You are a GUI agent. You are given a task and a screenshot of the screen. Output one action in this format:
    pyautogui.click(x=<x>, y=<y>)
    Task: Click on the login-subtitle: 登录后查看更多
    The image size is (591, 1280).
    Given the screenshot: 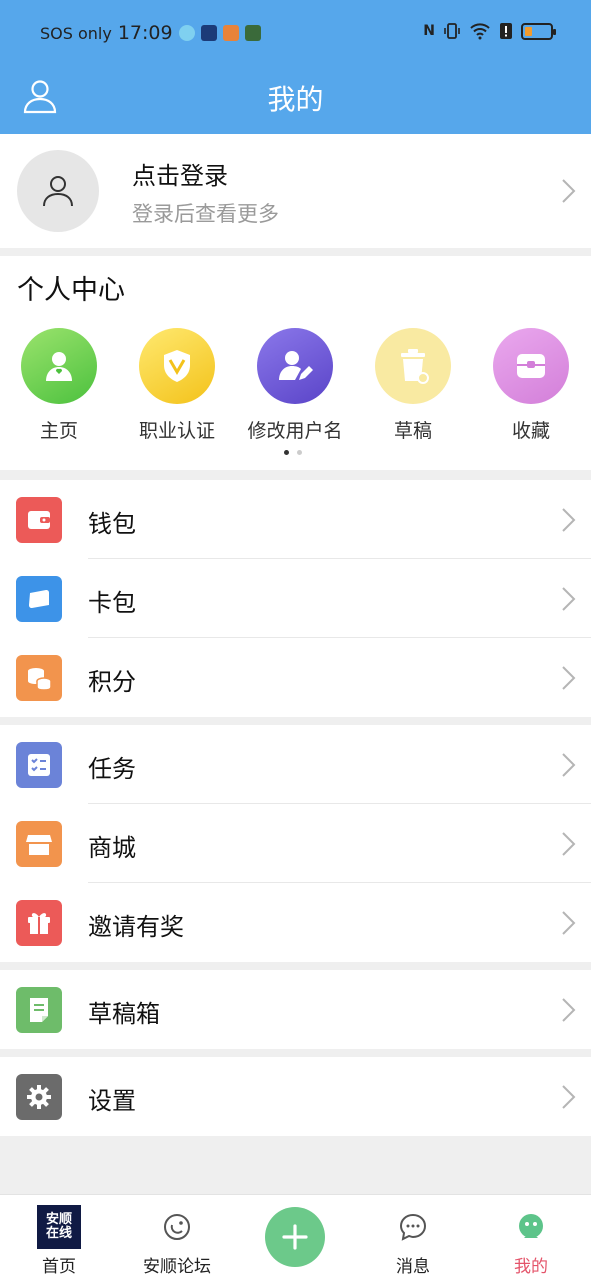 What is the action you would take?
    pyautogui.click(x=205, y=214)
    